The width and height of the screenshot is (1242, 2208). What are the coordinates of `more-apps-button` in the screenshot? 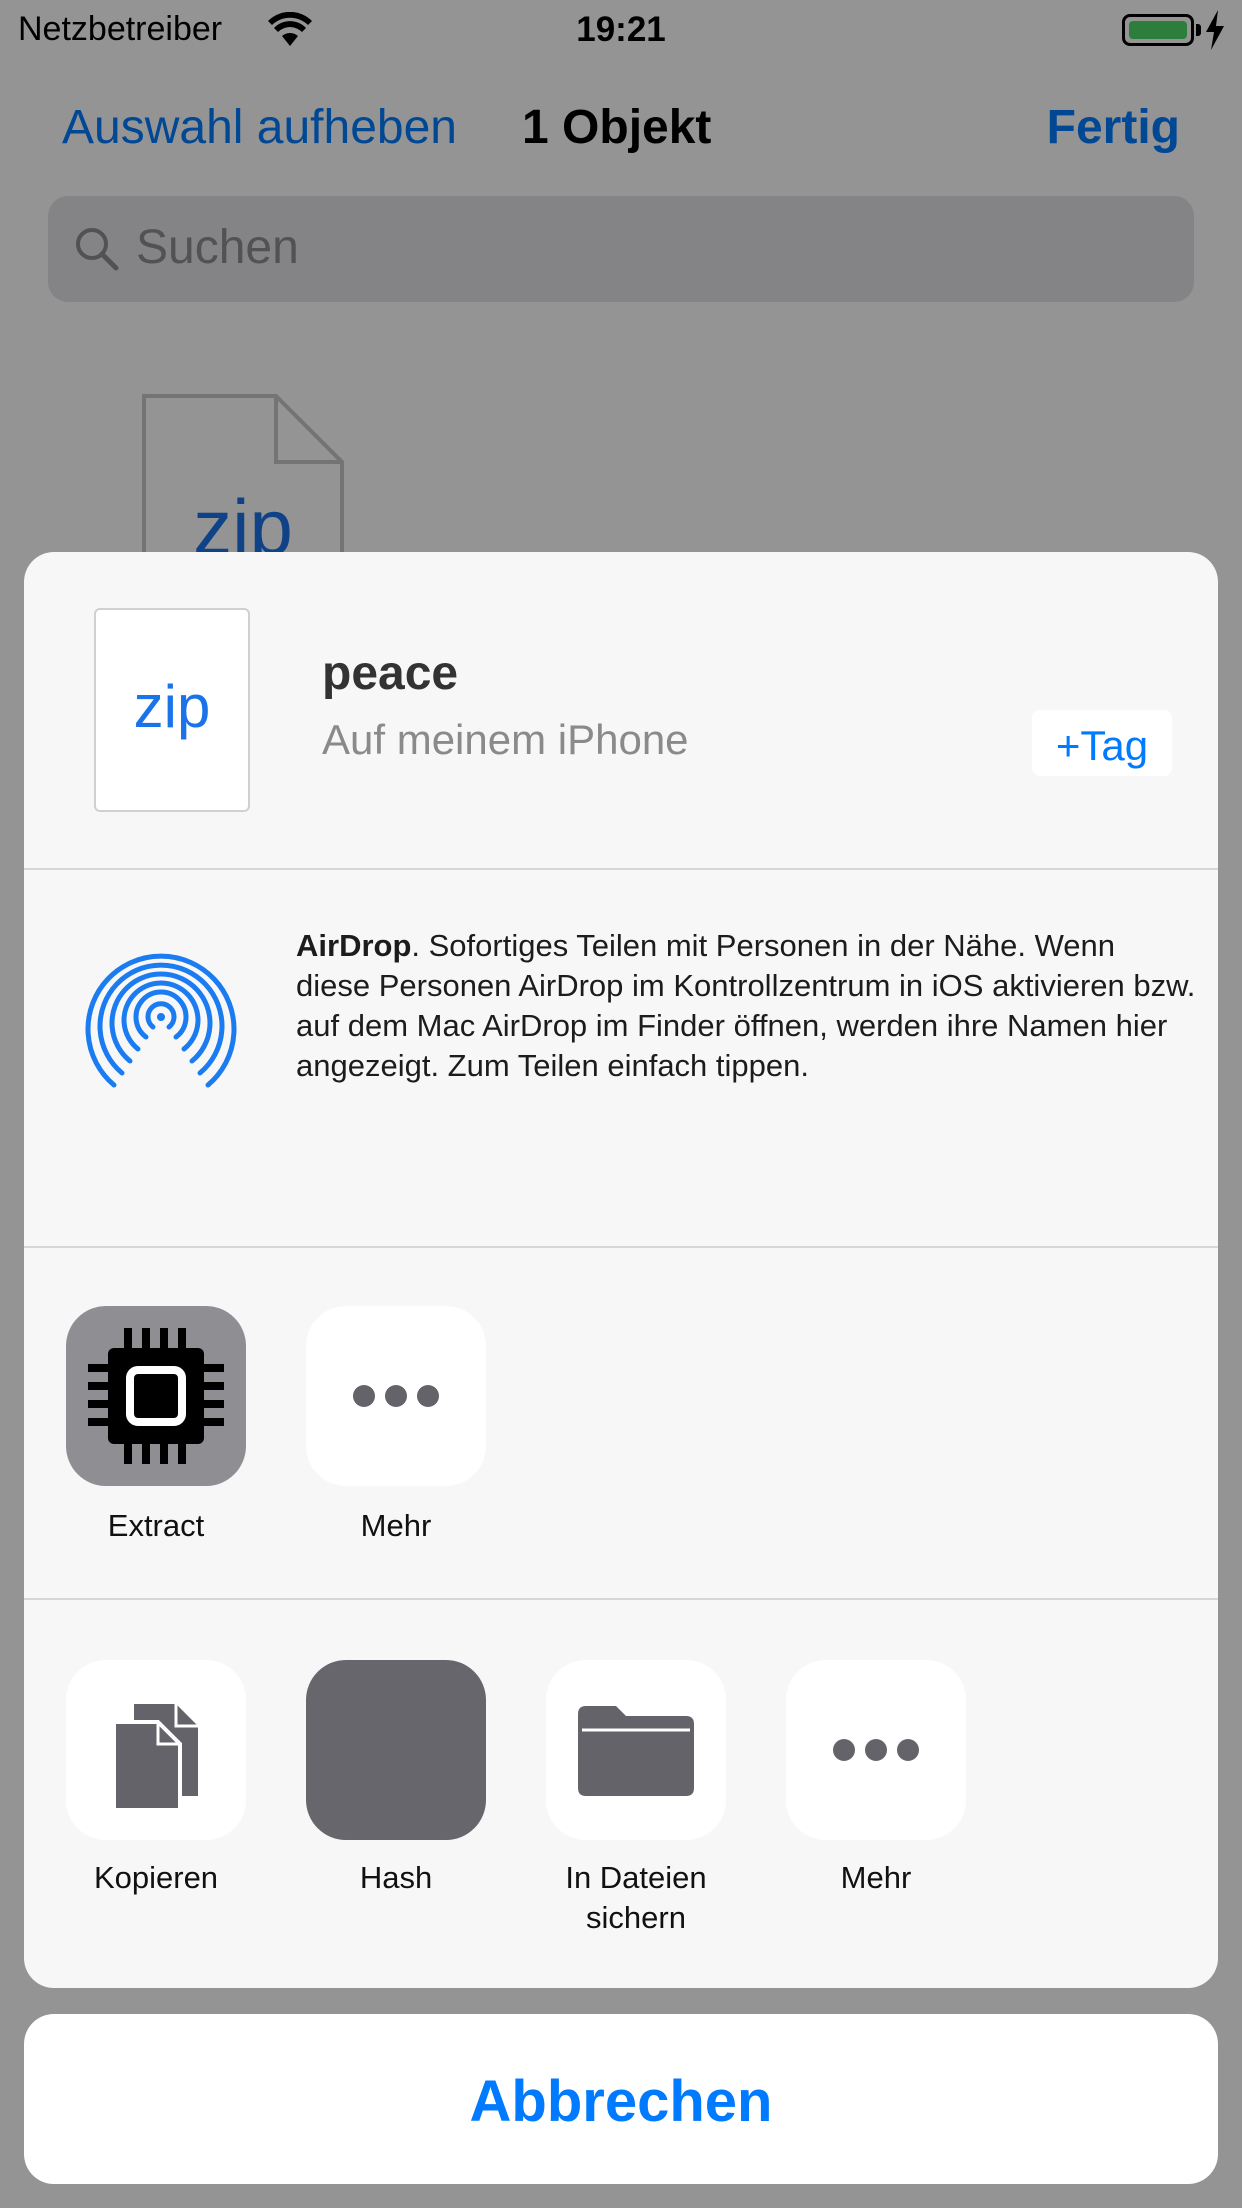 It's located at (396, 1396).